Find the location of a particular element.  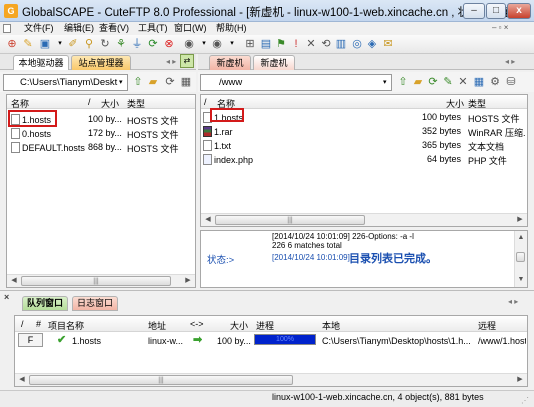

scroll-up-icon: ▲ is located at coordinates (521, 238).